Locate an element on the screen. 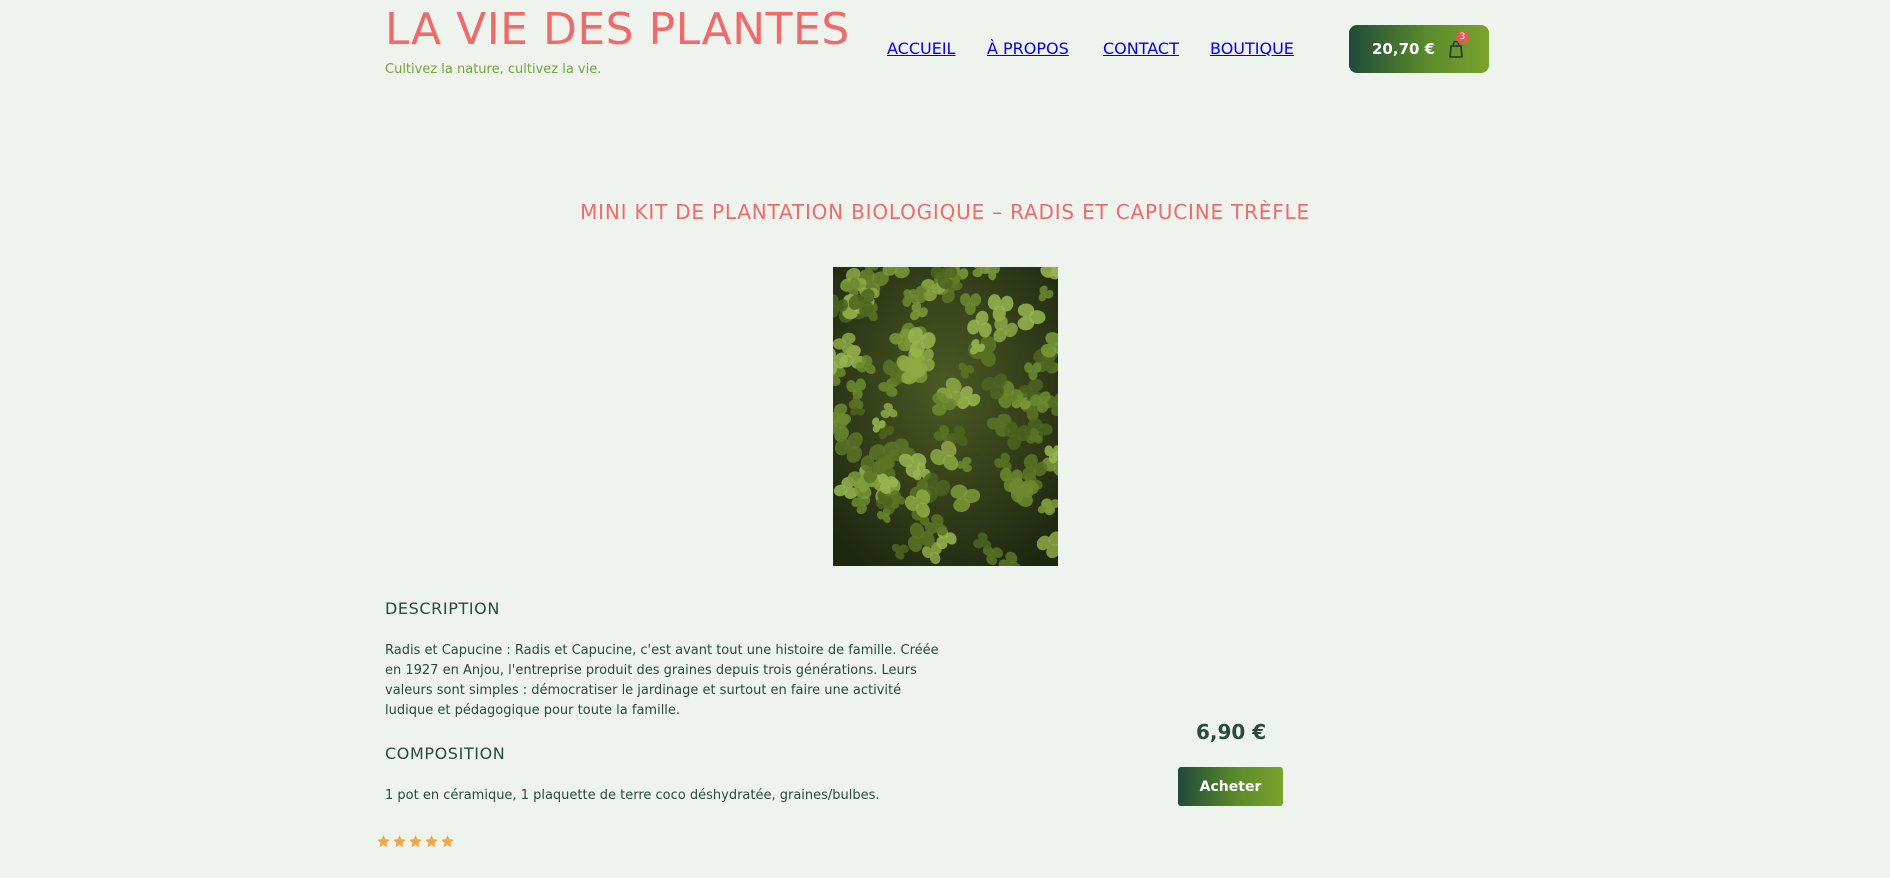 Image resolution: width=1890 pixels, height=878 pixels. nav-item-contact: CONTACT is located at coordinates (1141, 48).